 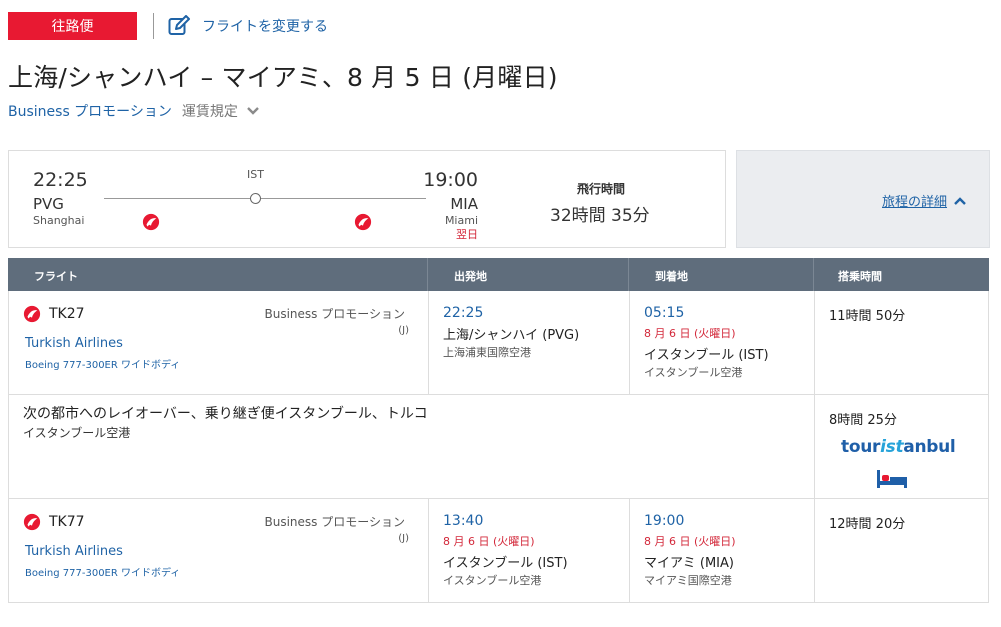 What do you see at coordinates (664, 313) in the screenshot?
I see `arrival-time: 05:15` at bounding box center [664, 313].